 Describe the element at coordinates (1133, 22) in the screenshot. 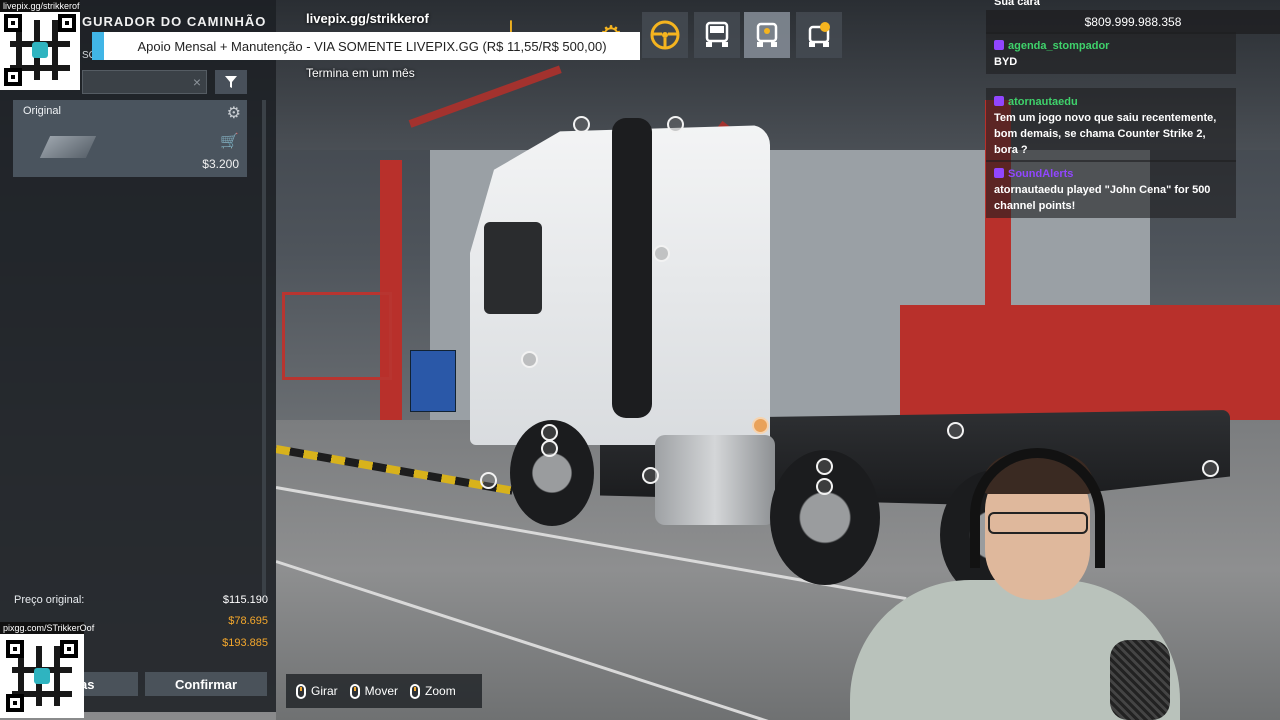

I see `money-balance: $809.999.988.358` at that location.